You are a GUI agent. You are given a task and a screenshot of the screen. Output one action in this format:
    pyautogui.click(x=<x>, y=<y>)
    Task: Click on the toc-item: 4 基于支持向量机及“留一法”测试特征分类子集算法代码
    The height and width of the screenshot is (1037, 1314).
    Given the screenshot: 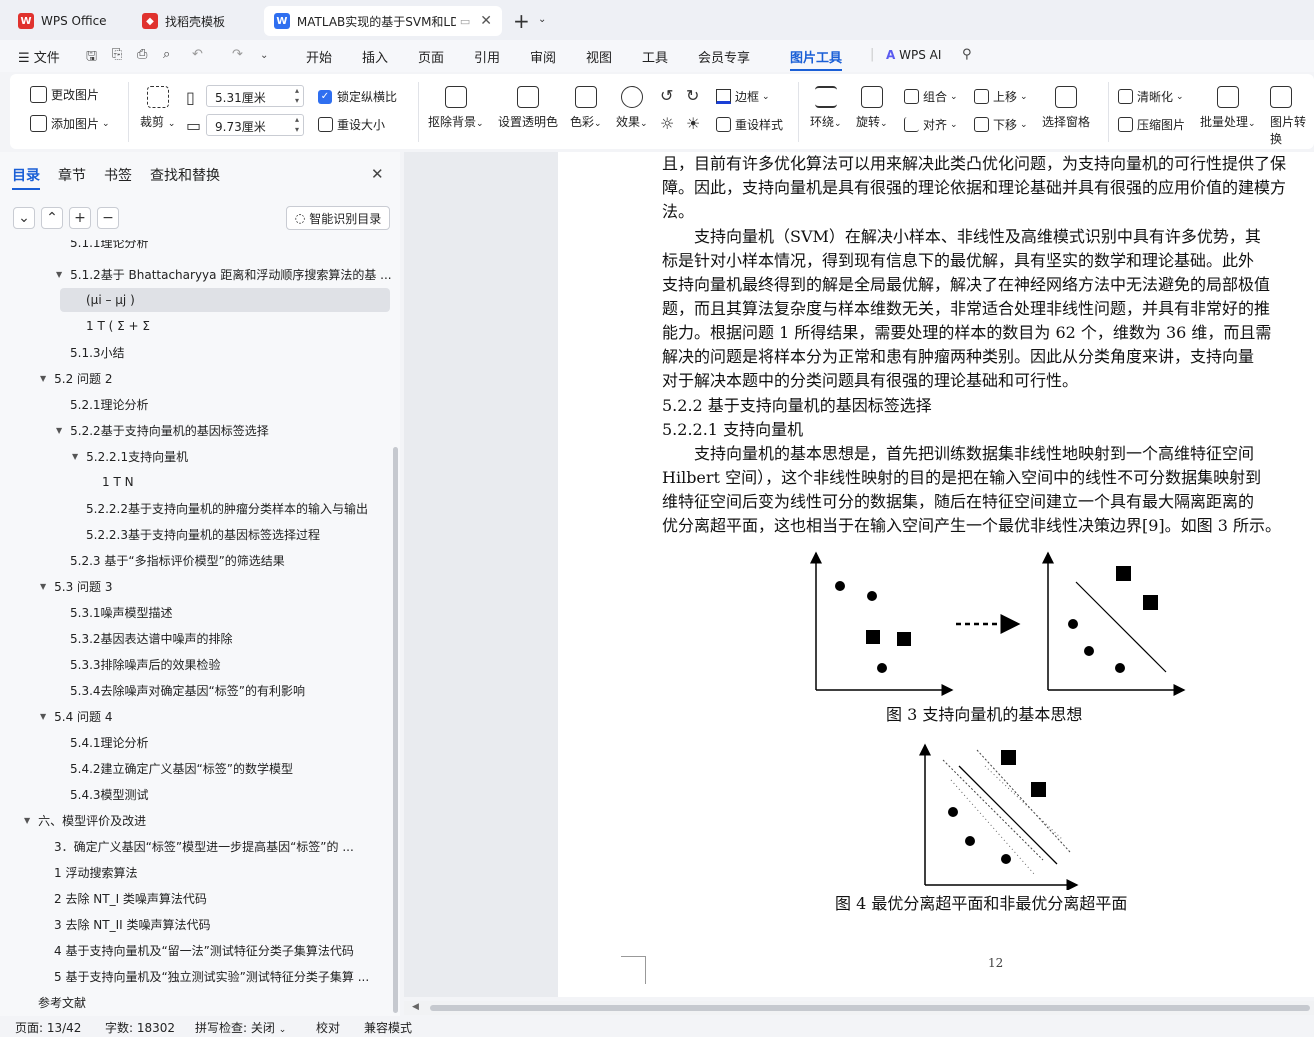 What is the action you would take?
    pyautogui.click(x=204, y=950)
    